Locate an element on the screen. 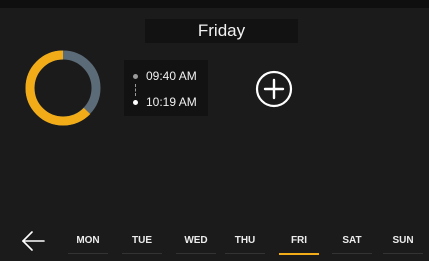 The height and width of the screenshot is (261, 429). day-tab-fri: FRI is located at coordinates (299, 238).